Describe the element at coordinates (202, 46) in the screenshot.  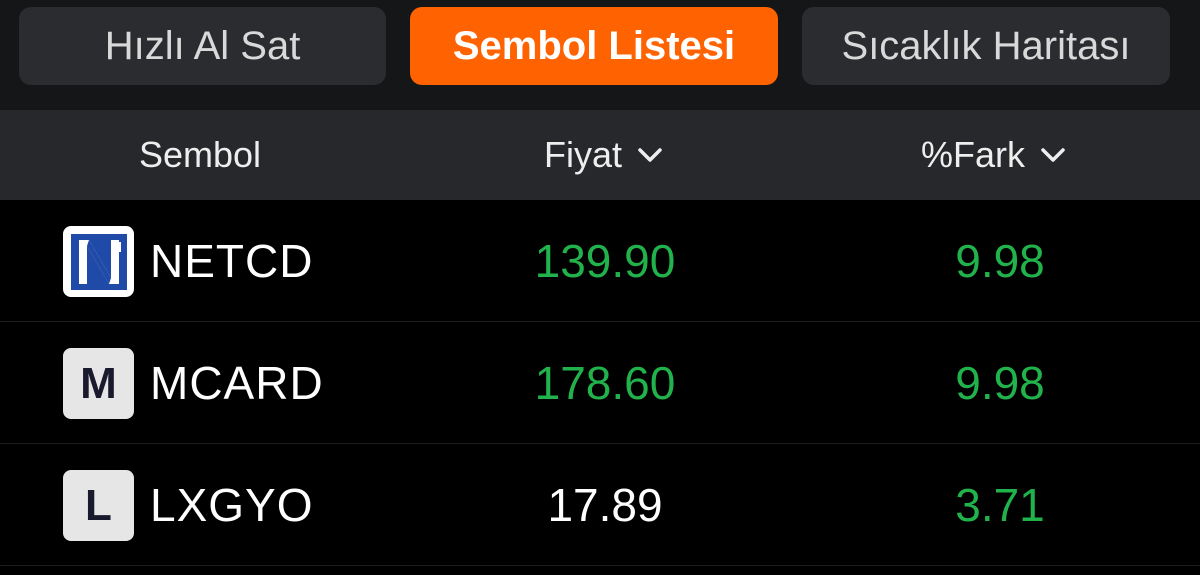
I see `tab-quick-trade: Hızlı Al Sat` at that location.